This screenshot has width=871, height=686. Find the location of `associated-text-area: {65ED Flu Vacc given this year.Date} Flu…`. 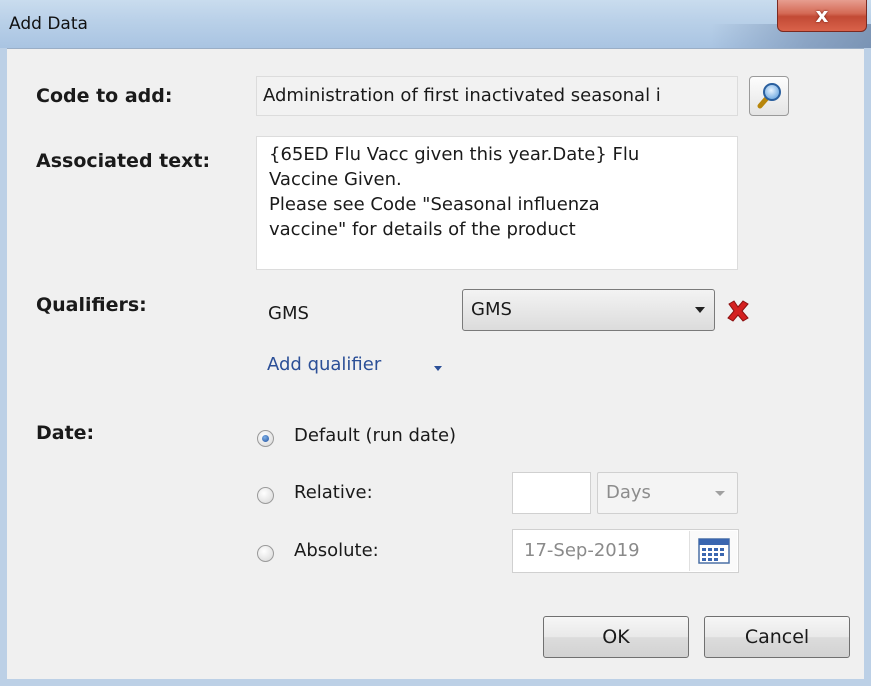

associated-text-area: {65ED Flu Vacc given this year.Date} Flu… is located at coordinates (497, 203).